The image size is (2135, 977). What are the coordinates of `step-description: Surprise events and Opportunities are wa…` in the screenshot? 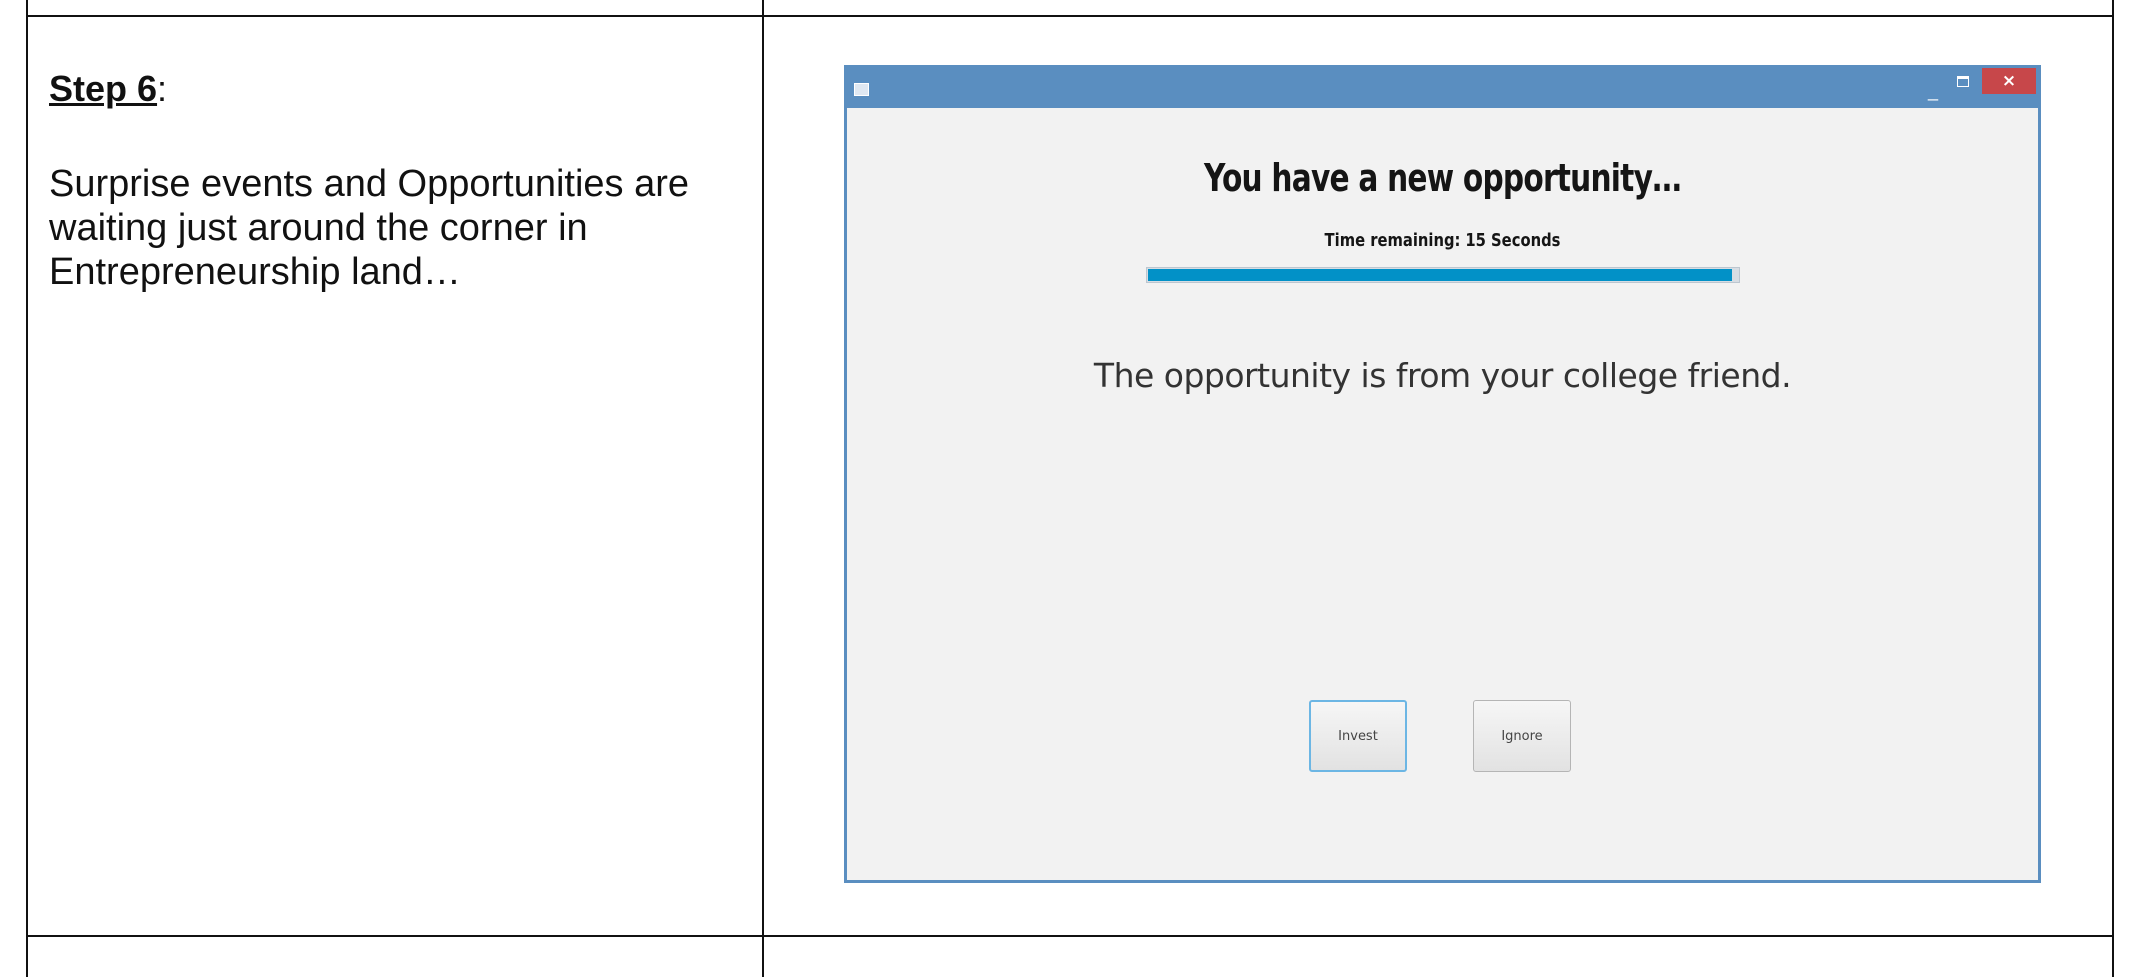 It's located at (369, 228).